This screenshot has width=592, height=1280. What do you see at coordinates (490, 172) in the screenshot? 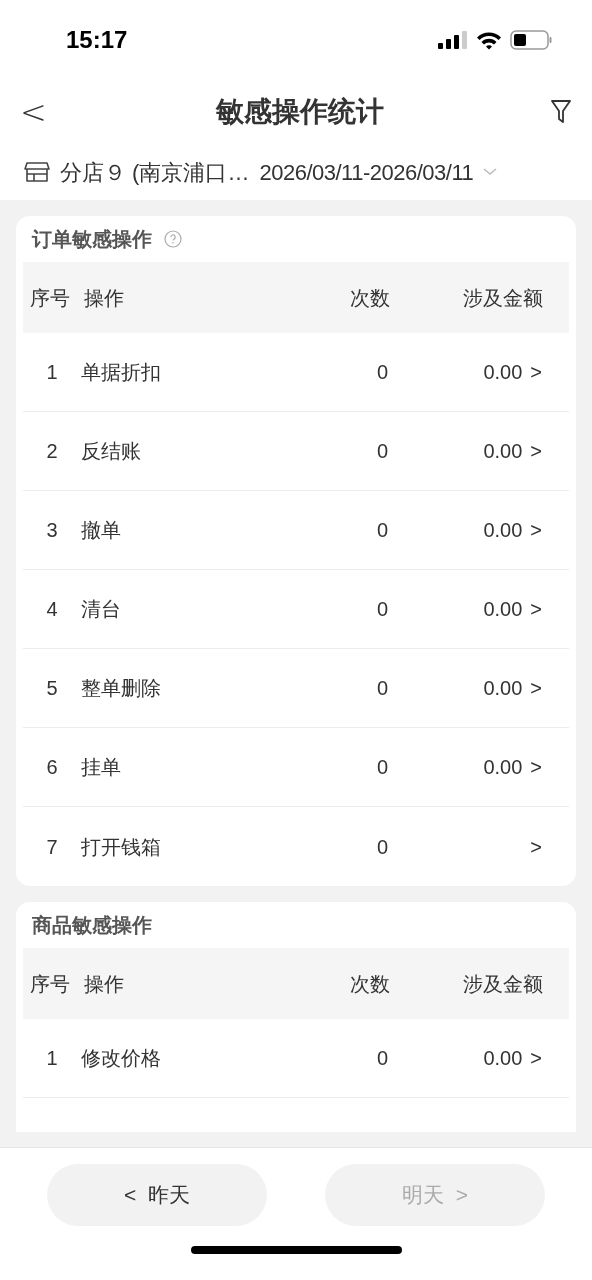
I see `chevron-down-icon` at bounding box center [490, 172].